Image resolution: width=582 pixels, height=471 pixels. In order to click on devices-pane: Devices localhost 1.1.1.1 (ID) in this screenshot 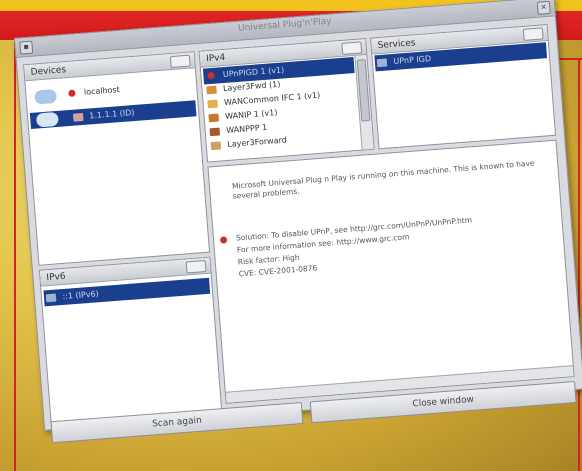, I will do `click(117, 158)`.